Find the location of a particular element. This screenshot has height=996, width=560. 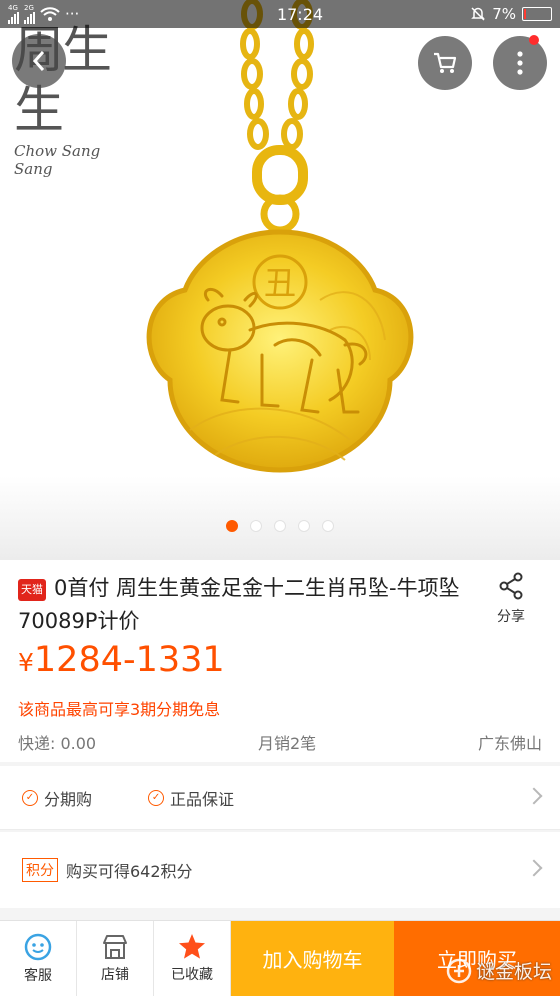

carousel-indicator is located at coordinates (280, 526).